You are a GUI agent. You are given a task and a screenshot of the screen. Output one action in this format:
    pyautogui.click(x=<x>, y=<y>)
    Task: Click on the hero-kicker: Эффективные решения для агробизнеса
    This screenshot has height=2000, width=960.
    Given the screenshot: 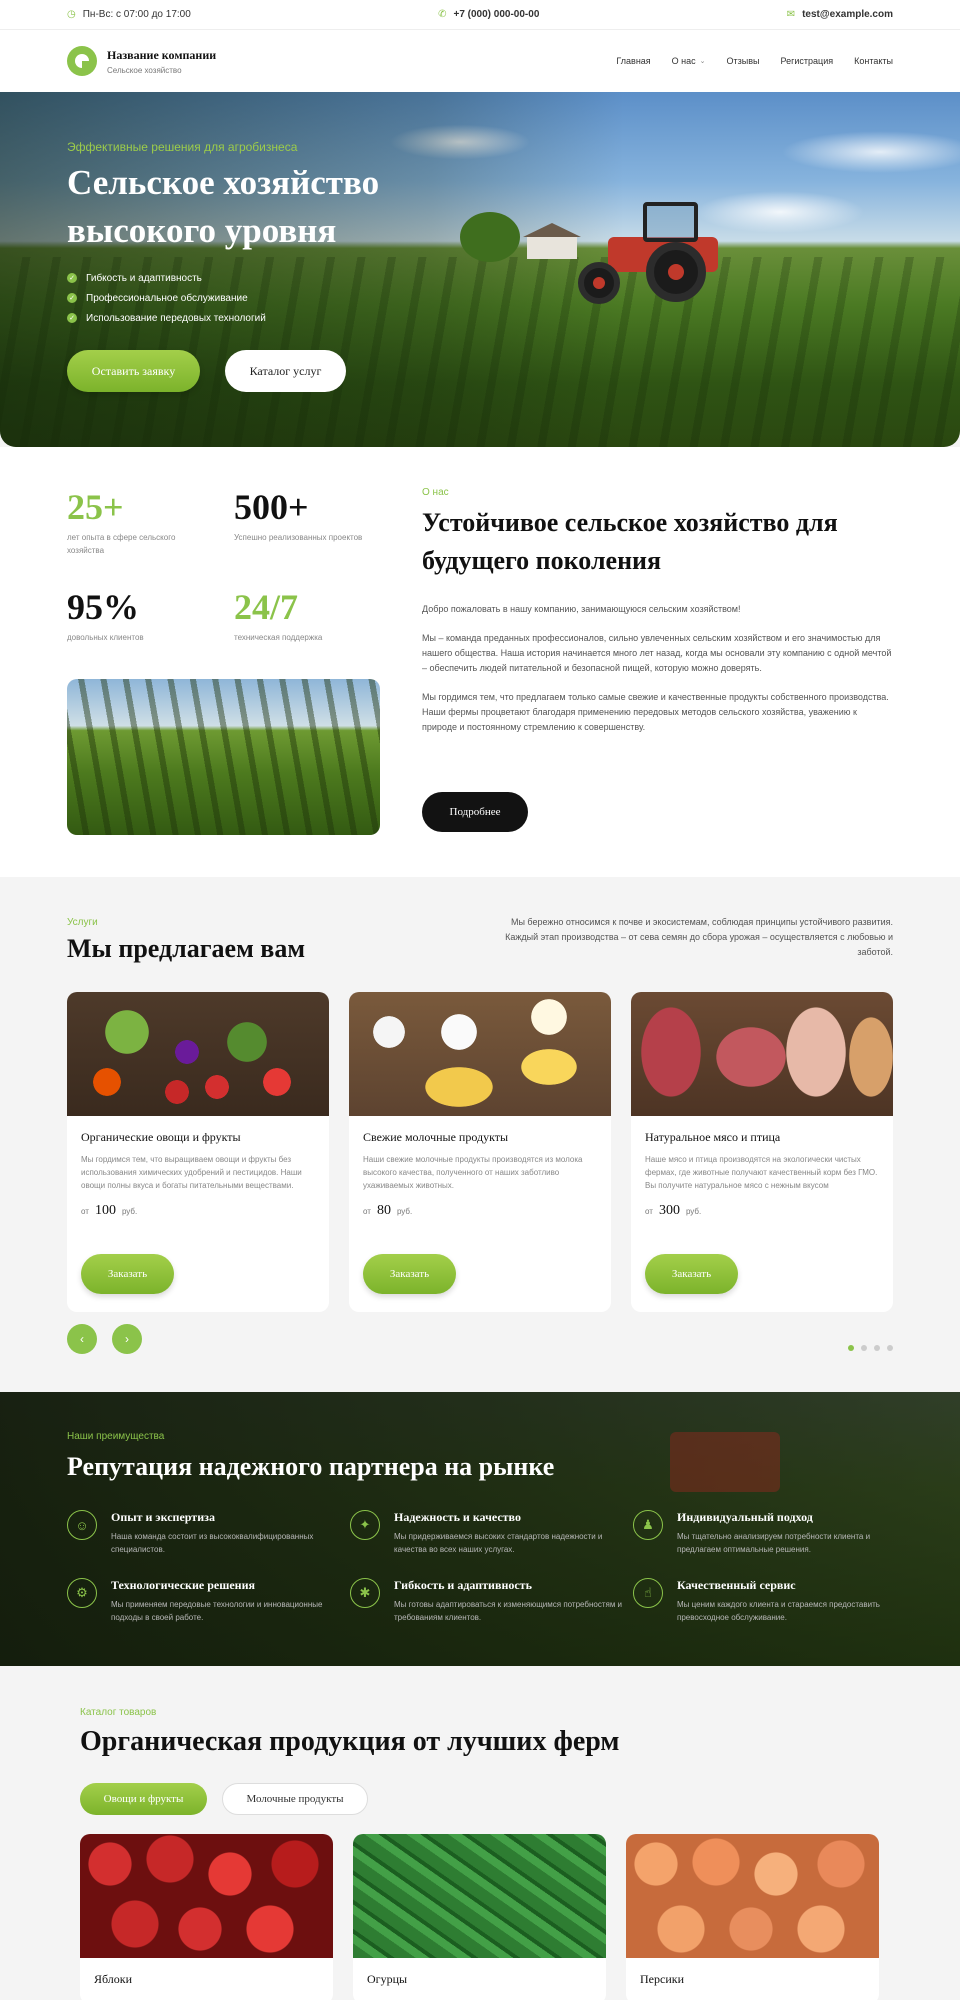 What is the action you would take?
    pyautogui.click(x=182, y=147)
    